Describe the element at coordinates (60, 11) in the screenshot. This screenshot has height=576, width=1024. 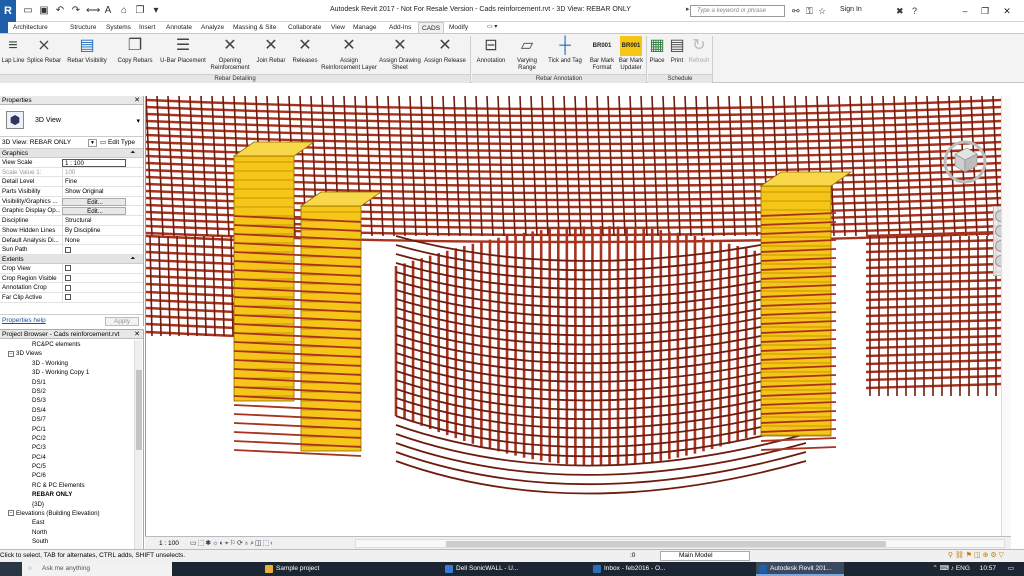
I see `undo-icon: ↶` at that location.